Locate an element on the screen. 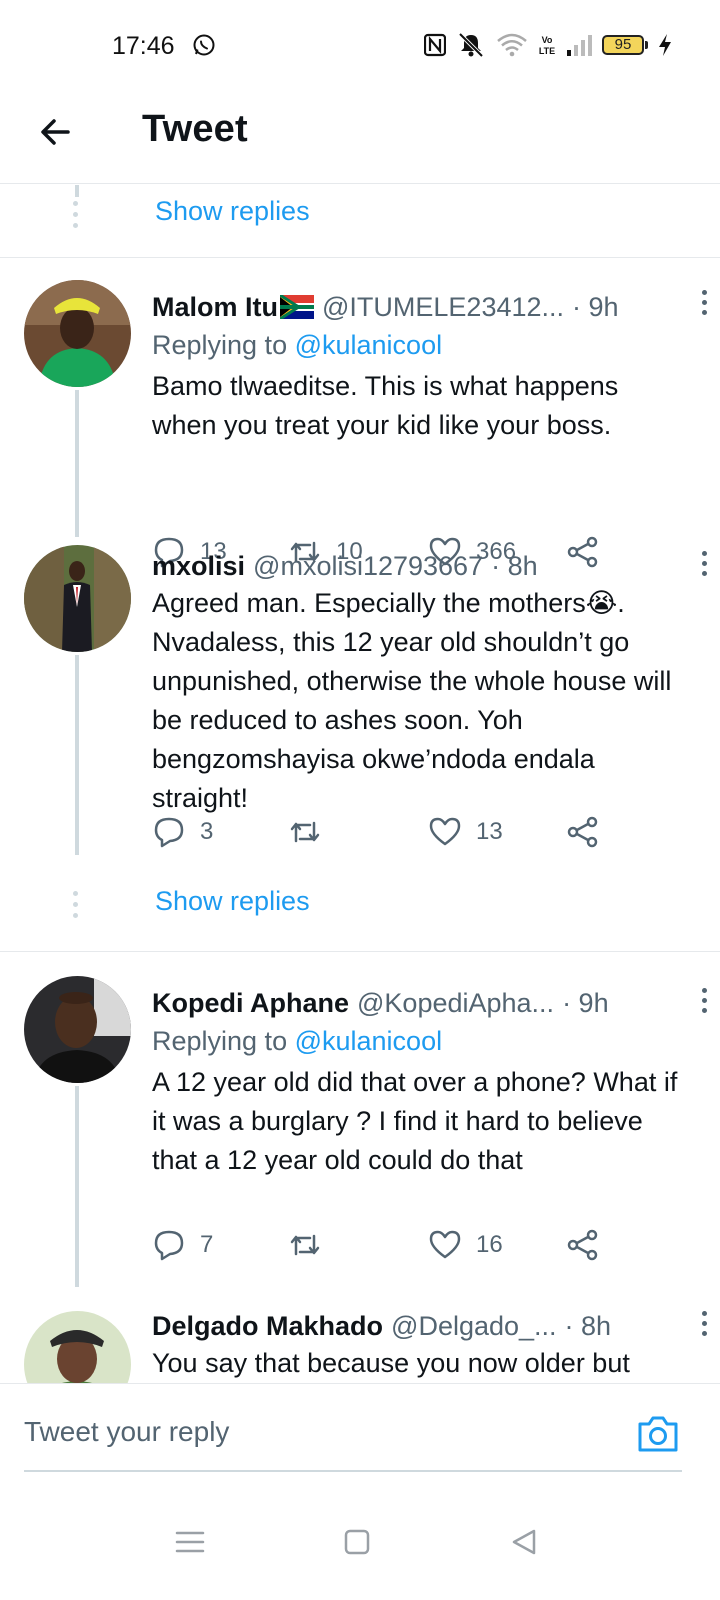 Image resolution: width=720 pixels, height=1600 pixels. tweet-text: You say that because you now older but is located at coordinates (391, 1363).